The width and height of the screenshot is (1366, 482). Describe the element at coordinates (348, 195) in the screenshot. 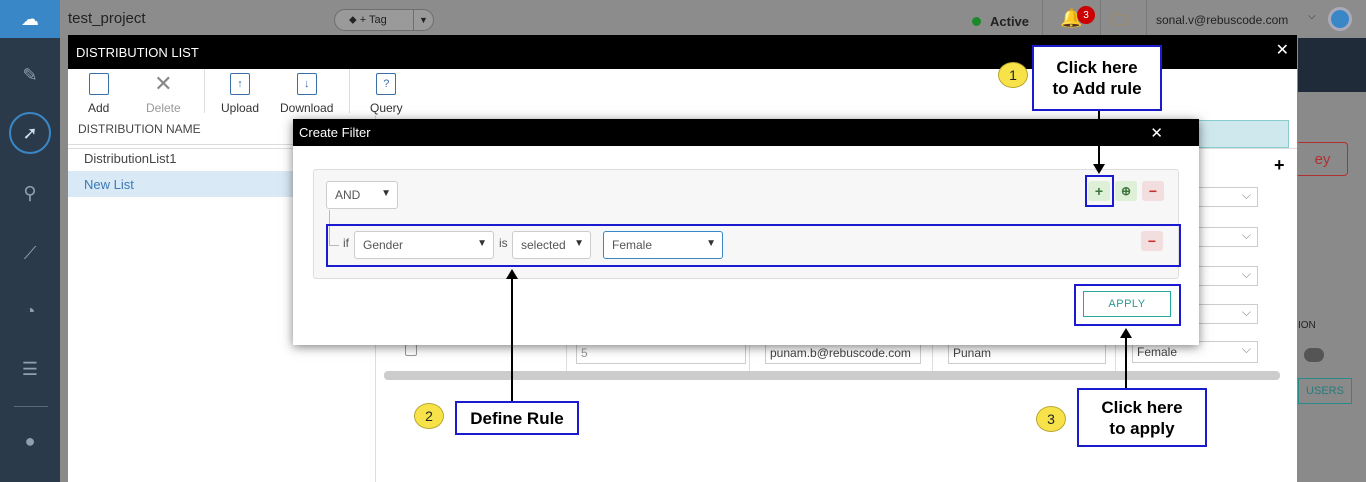

I see `condition-value: AND` at that location.